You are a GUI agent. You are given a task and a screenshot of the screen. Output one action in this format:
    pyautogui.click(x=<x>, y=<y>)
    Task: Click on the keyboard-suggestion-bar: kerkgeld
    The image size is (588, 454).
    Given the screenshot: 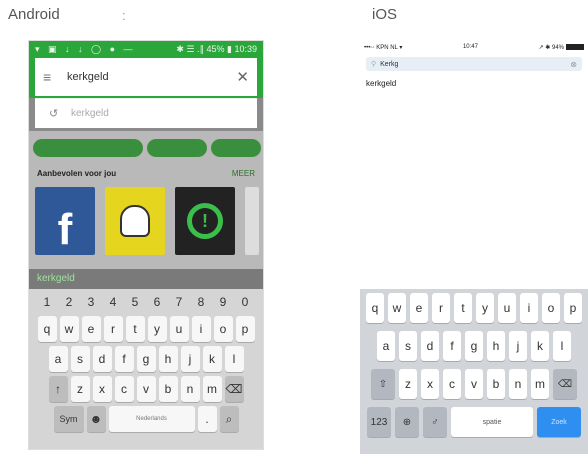 What is the action you would take?
    pyautogui.click(x=146, y=279)
    